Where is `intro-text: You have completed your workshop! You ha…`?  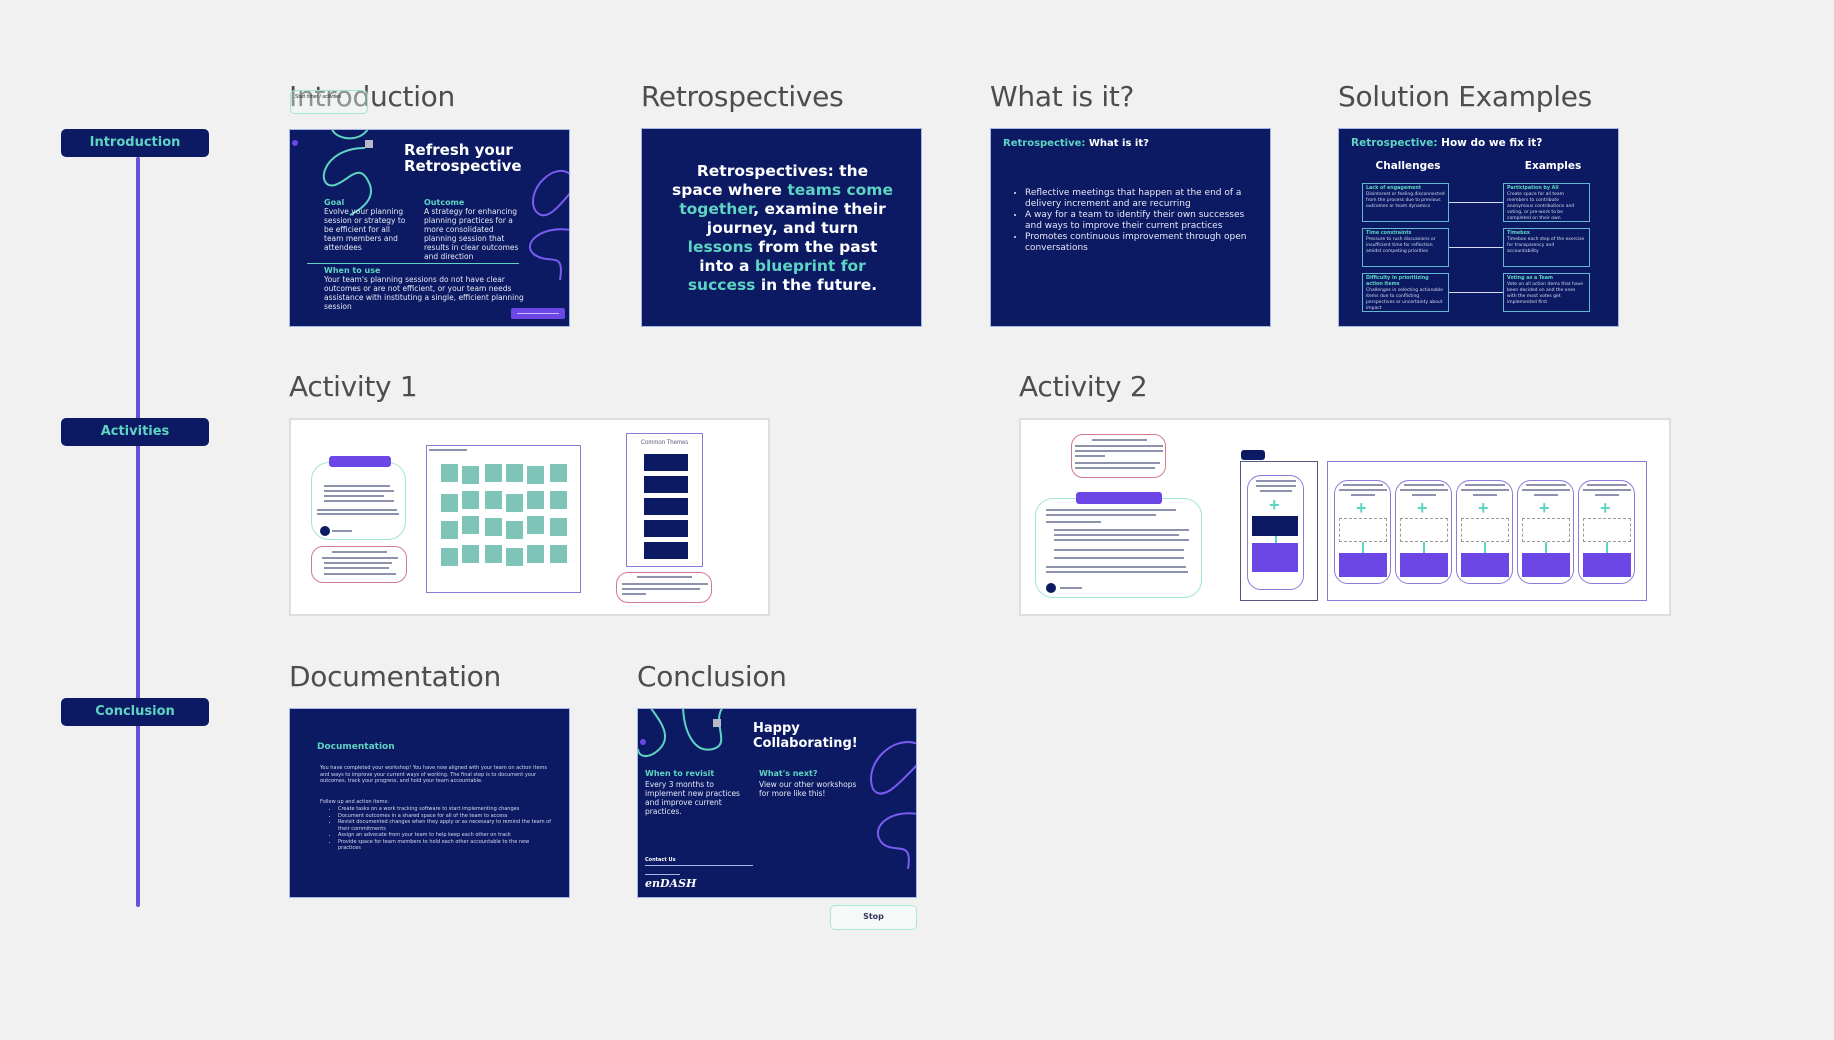 intro-text: You have completed your workshop! You ha… is located at coordinates (433, 774).